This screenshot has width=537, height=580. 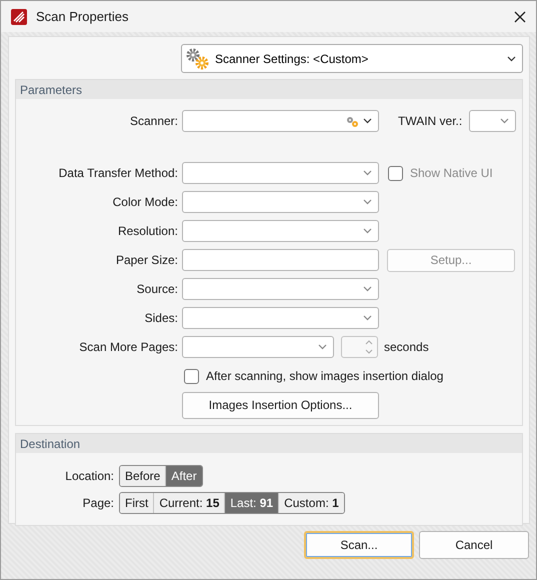 I want to click on dialog-button: Cancel, so click(x=474, y=545).